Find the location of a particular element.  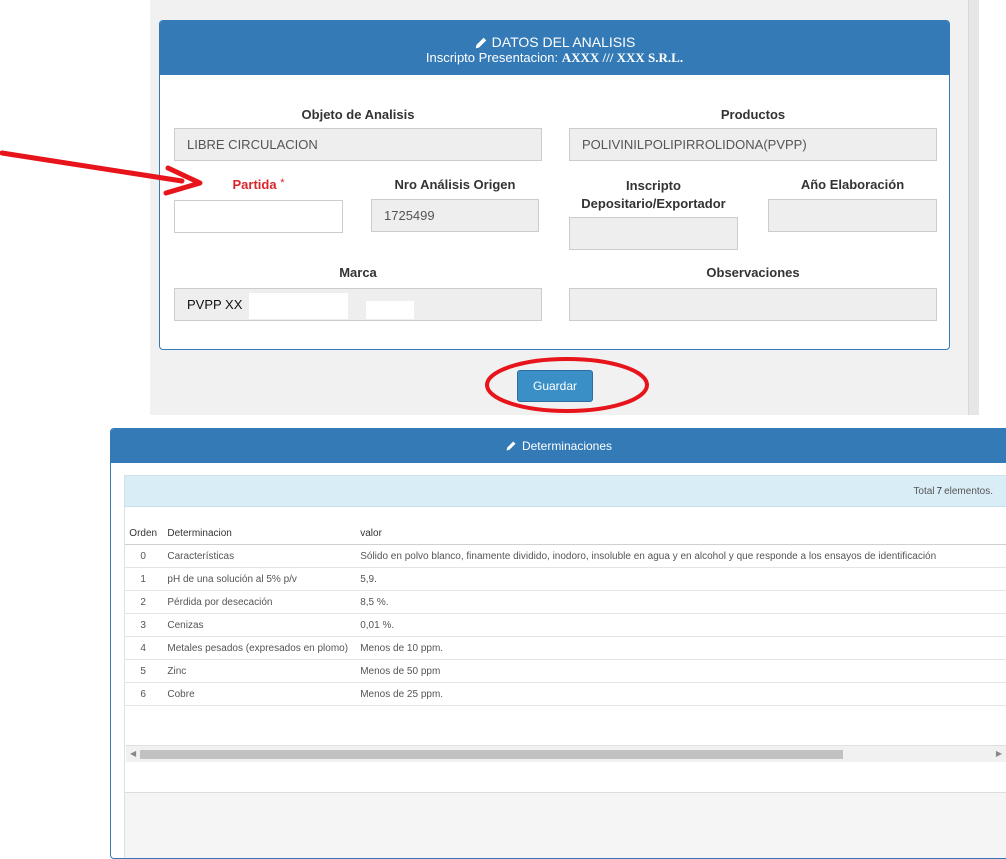

table-row: 3 Cenizas 0,01 %. is located at coordinates (565, 625).